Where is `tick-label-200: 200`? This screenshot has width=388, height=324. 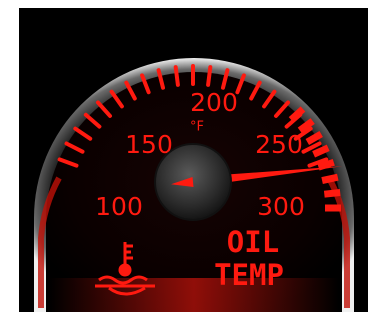
tick-label-200: 200 is located at coordinates (214, 102).